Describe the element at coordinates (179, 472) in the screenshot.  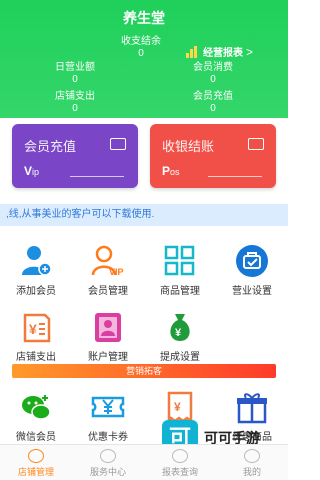
I see `tab-label: 报表查询` at that location.